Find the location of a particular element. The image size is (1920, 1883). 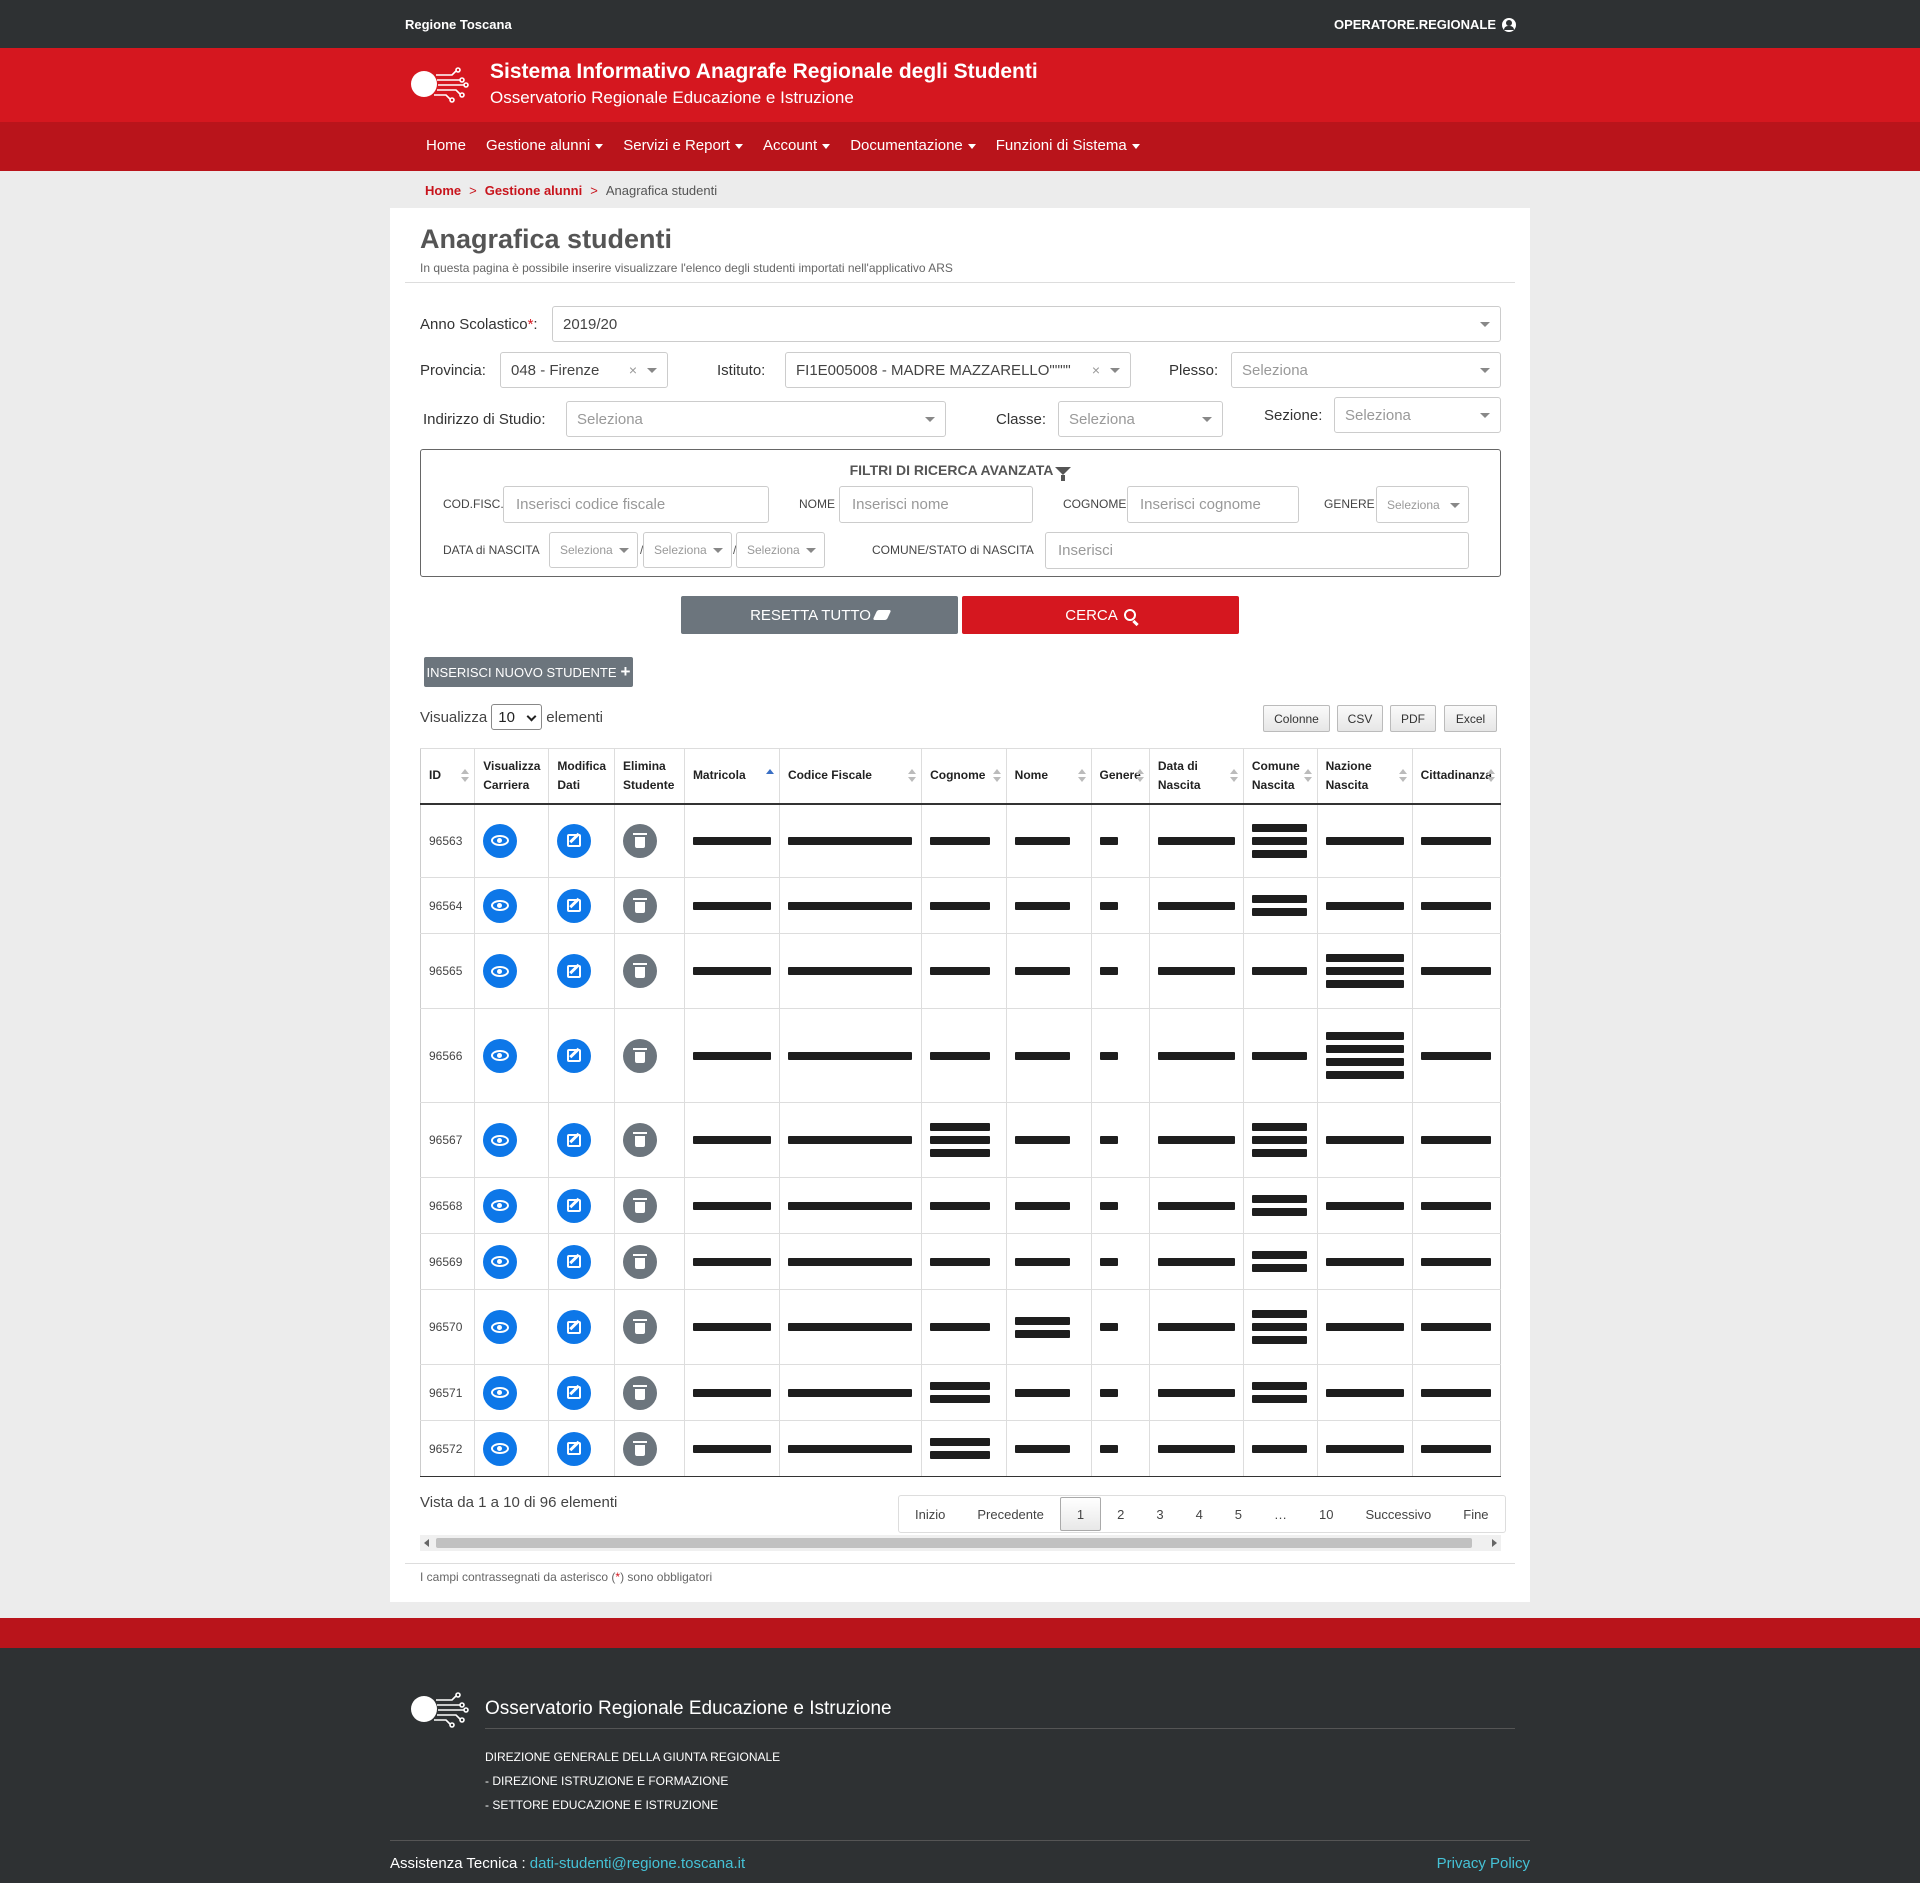

column-header-codice-fiscale: Codice Fiscale is located at coordinates (850, 776).